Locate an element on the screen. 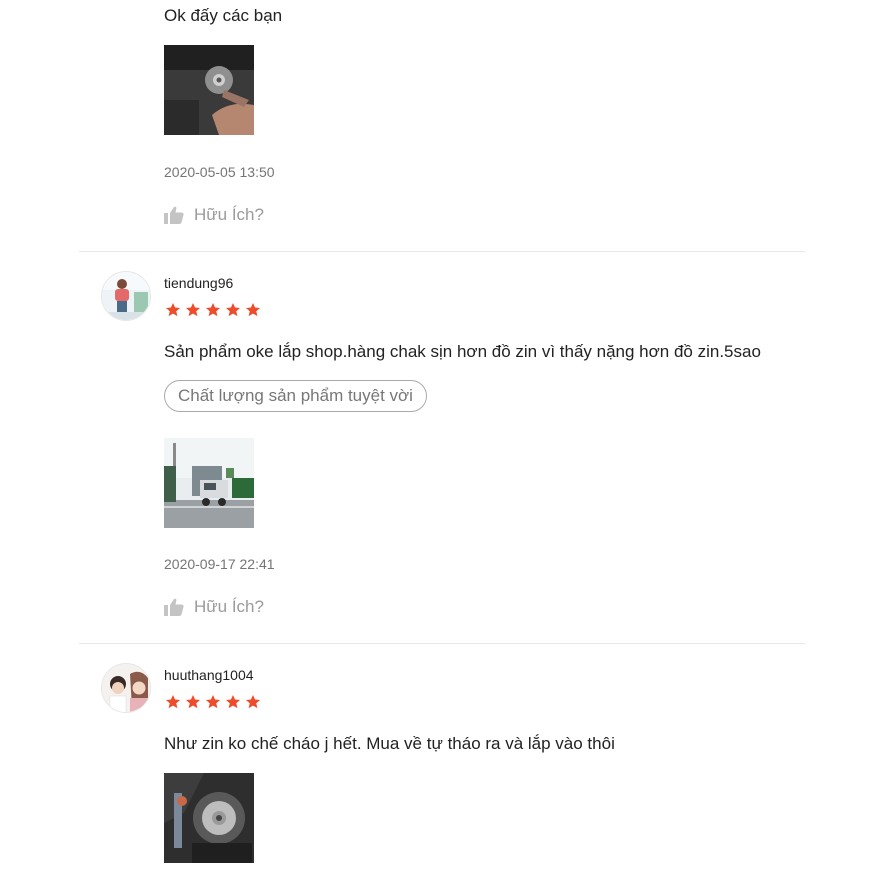 The width and height of the screenshot is (885, 885). review-timestamp: 2020-09-17 22:41 is located at coordinates (219, 564).